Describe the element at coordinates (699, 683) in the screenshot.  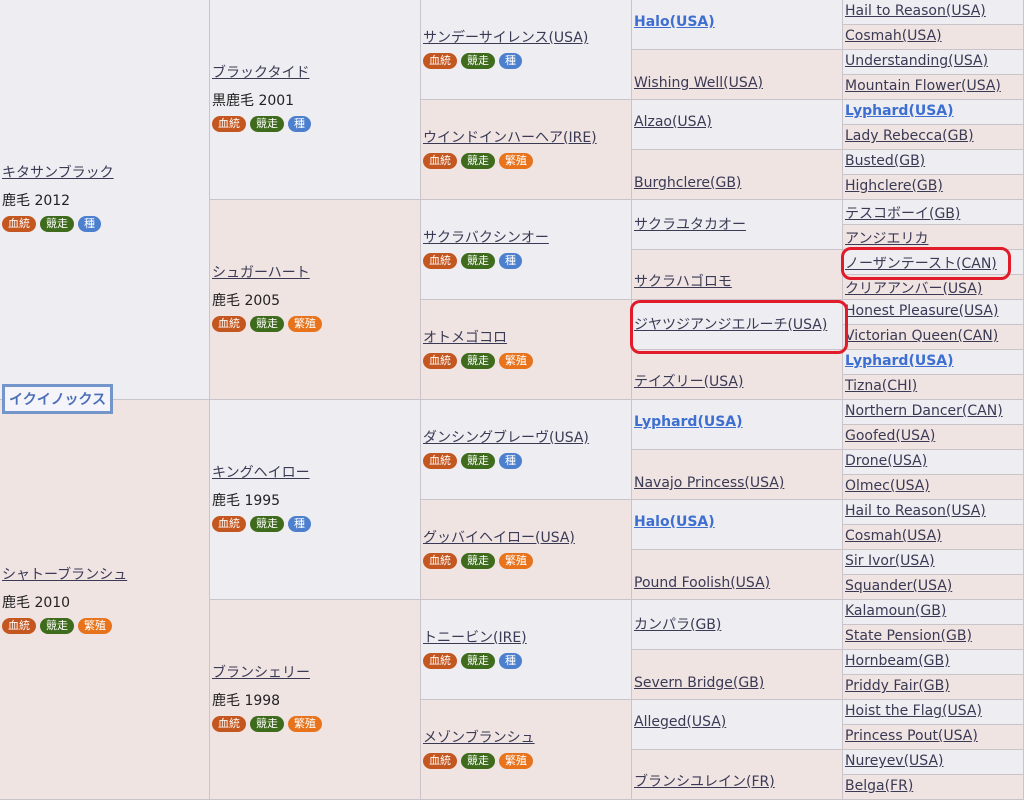
I see `horse-name-link: Severn Bridge(GB)` at that location.